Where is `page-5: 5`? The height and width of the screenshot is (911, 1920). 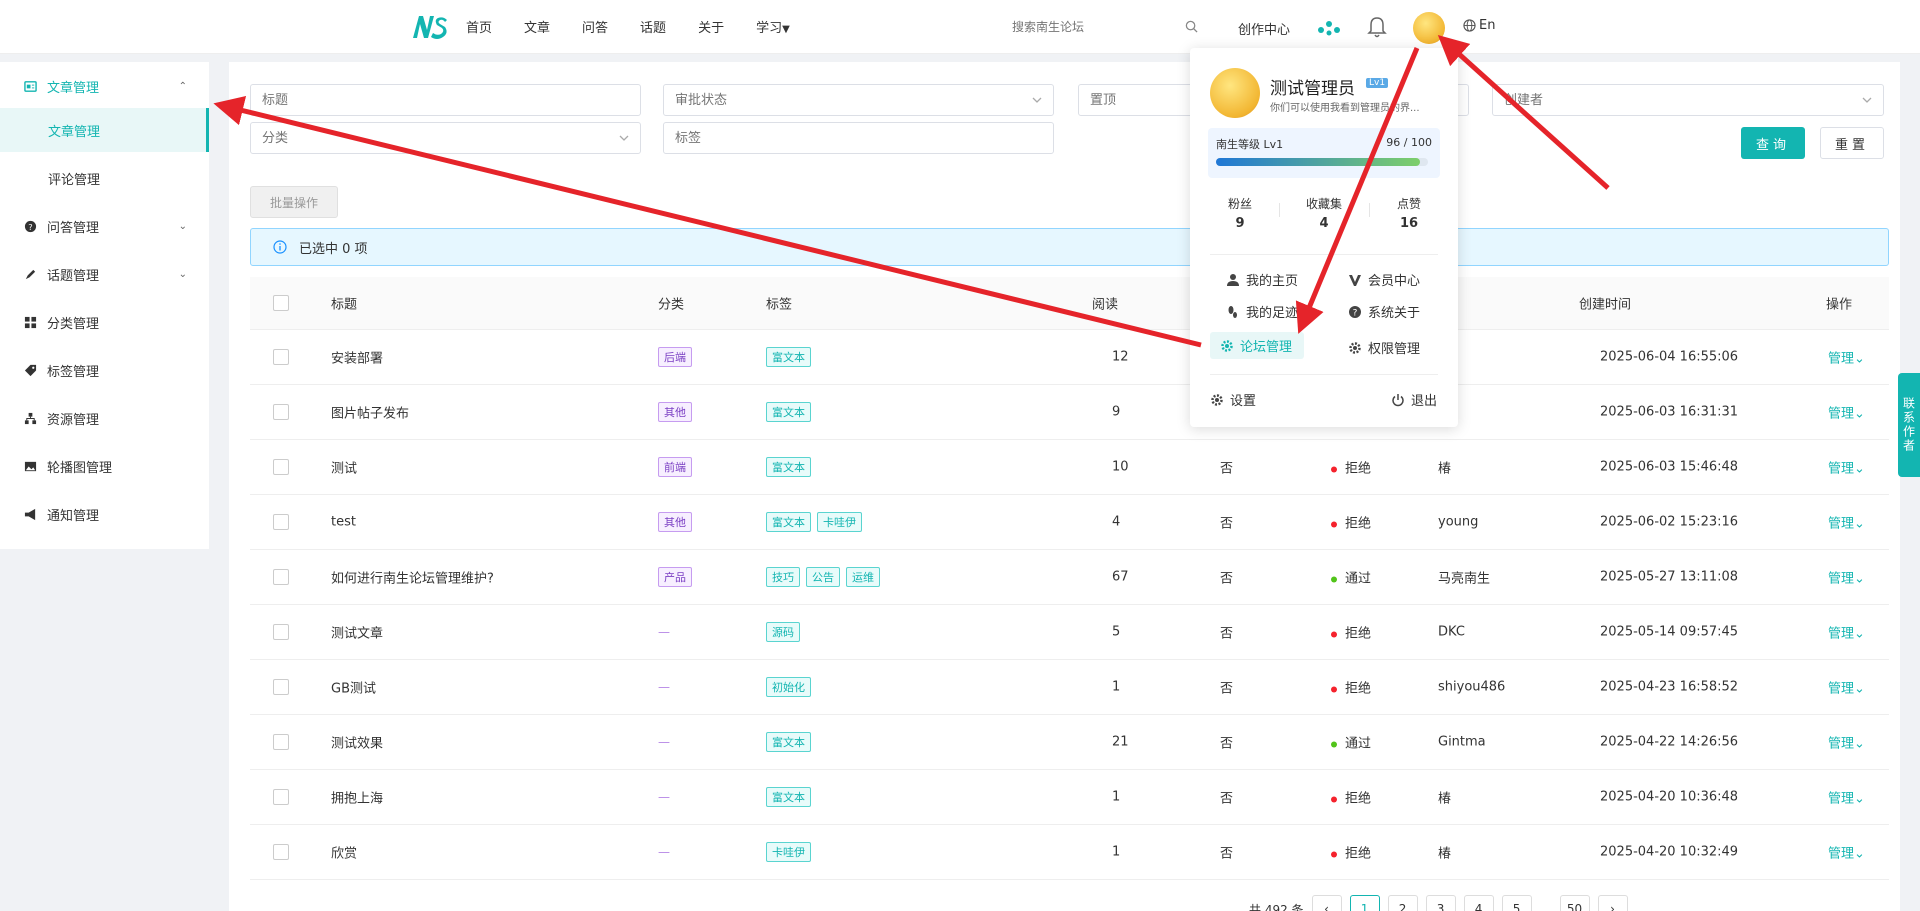
page-5: 5 is located at coordinates (1516, 903).